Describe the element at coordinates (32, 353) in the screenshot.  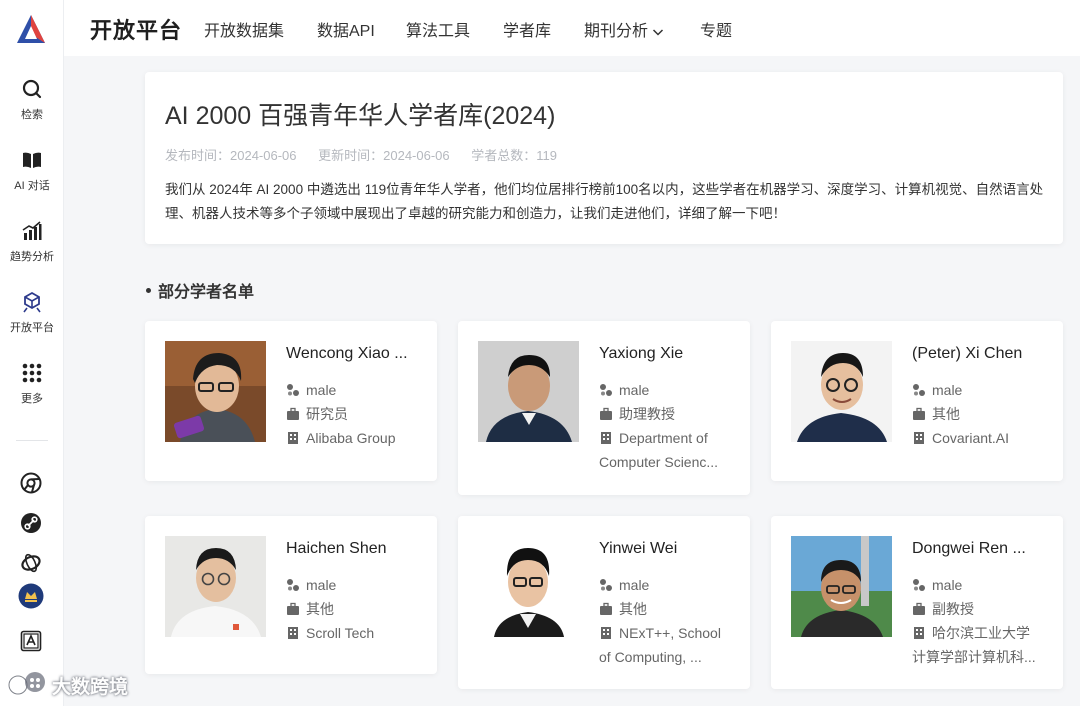
I see `sidebar: 检索 AI 对话 趋势分析 开放平台 更多` at that location.